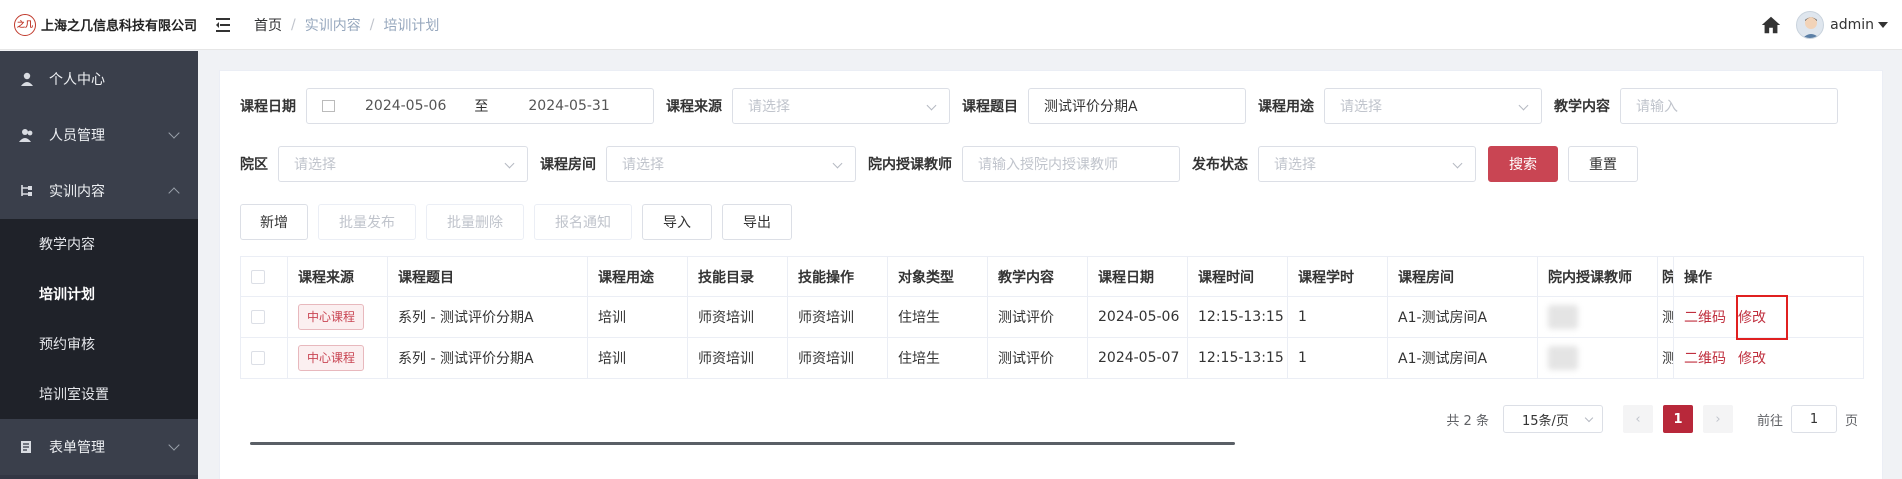  I want to click on sidebar-item-personal-center: 个人中心, so click(99, 79).